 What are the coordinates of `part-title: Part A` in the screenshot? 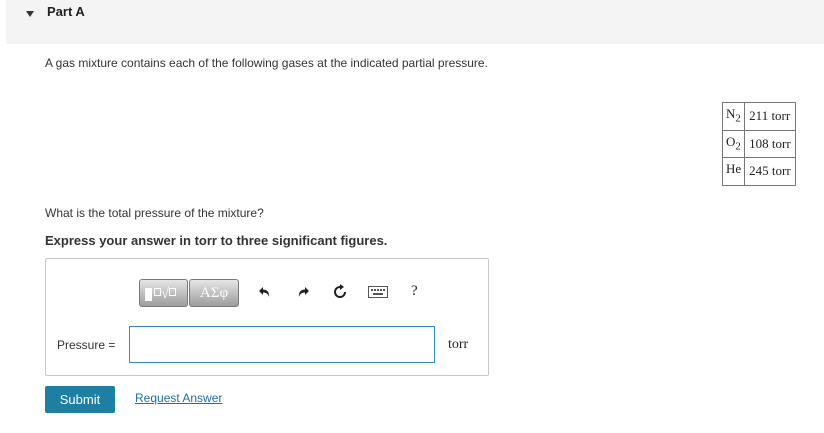 It's located at (66, 11).